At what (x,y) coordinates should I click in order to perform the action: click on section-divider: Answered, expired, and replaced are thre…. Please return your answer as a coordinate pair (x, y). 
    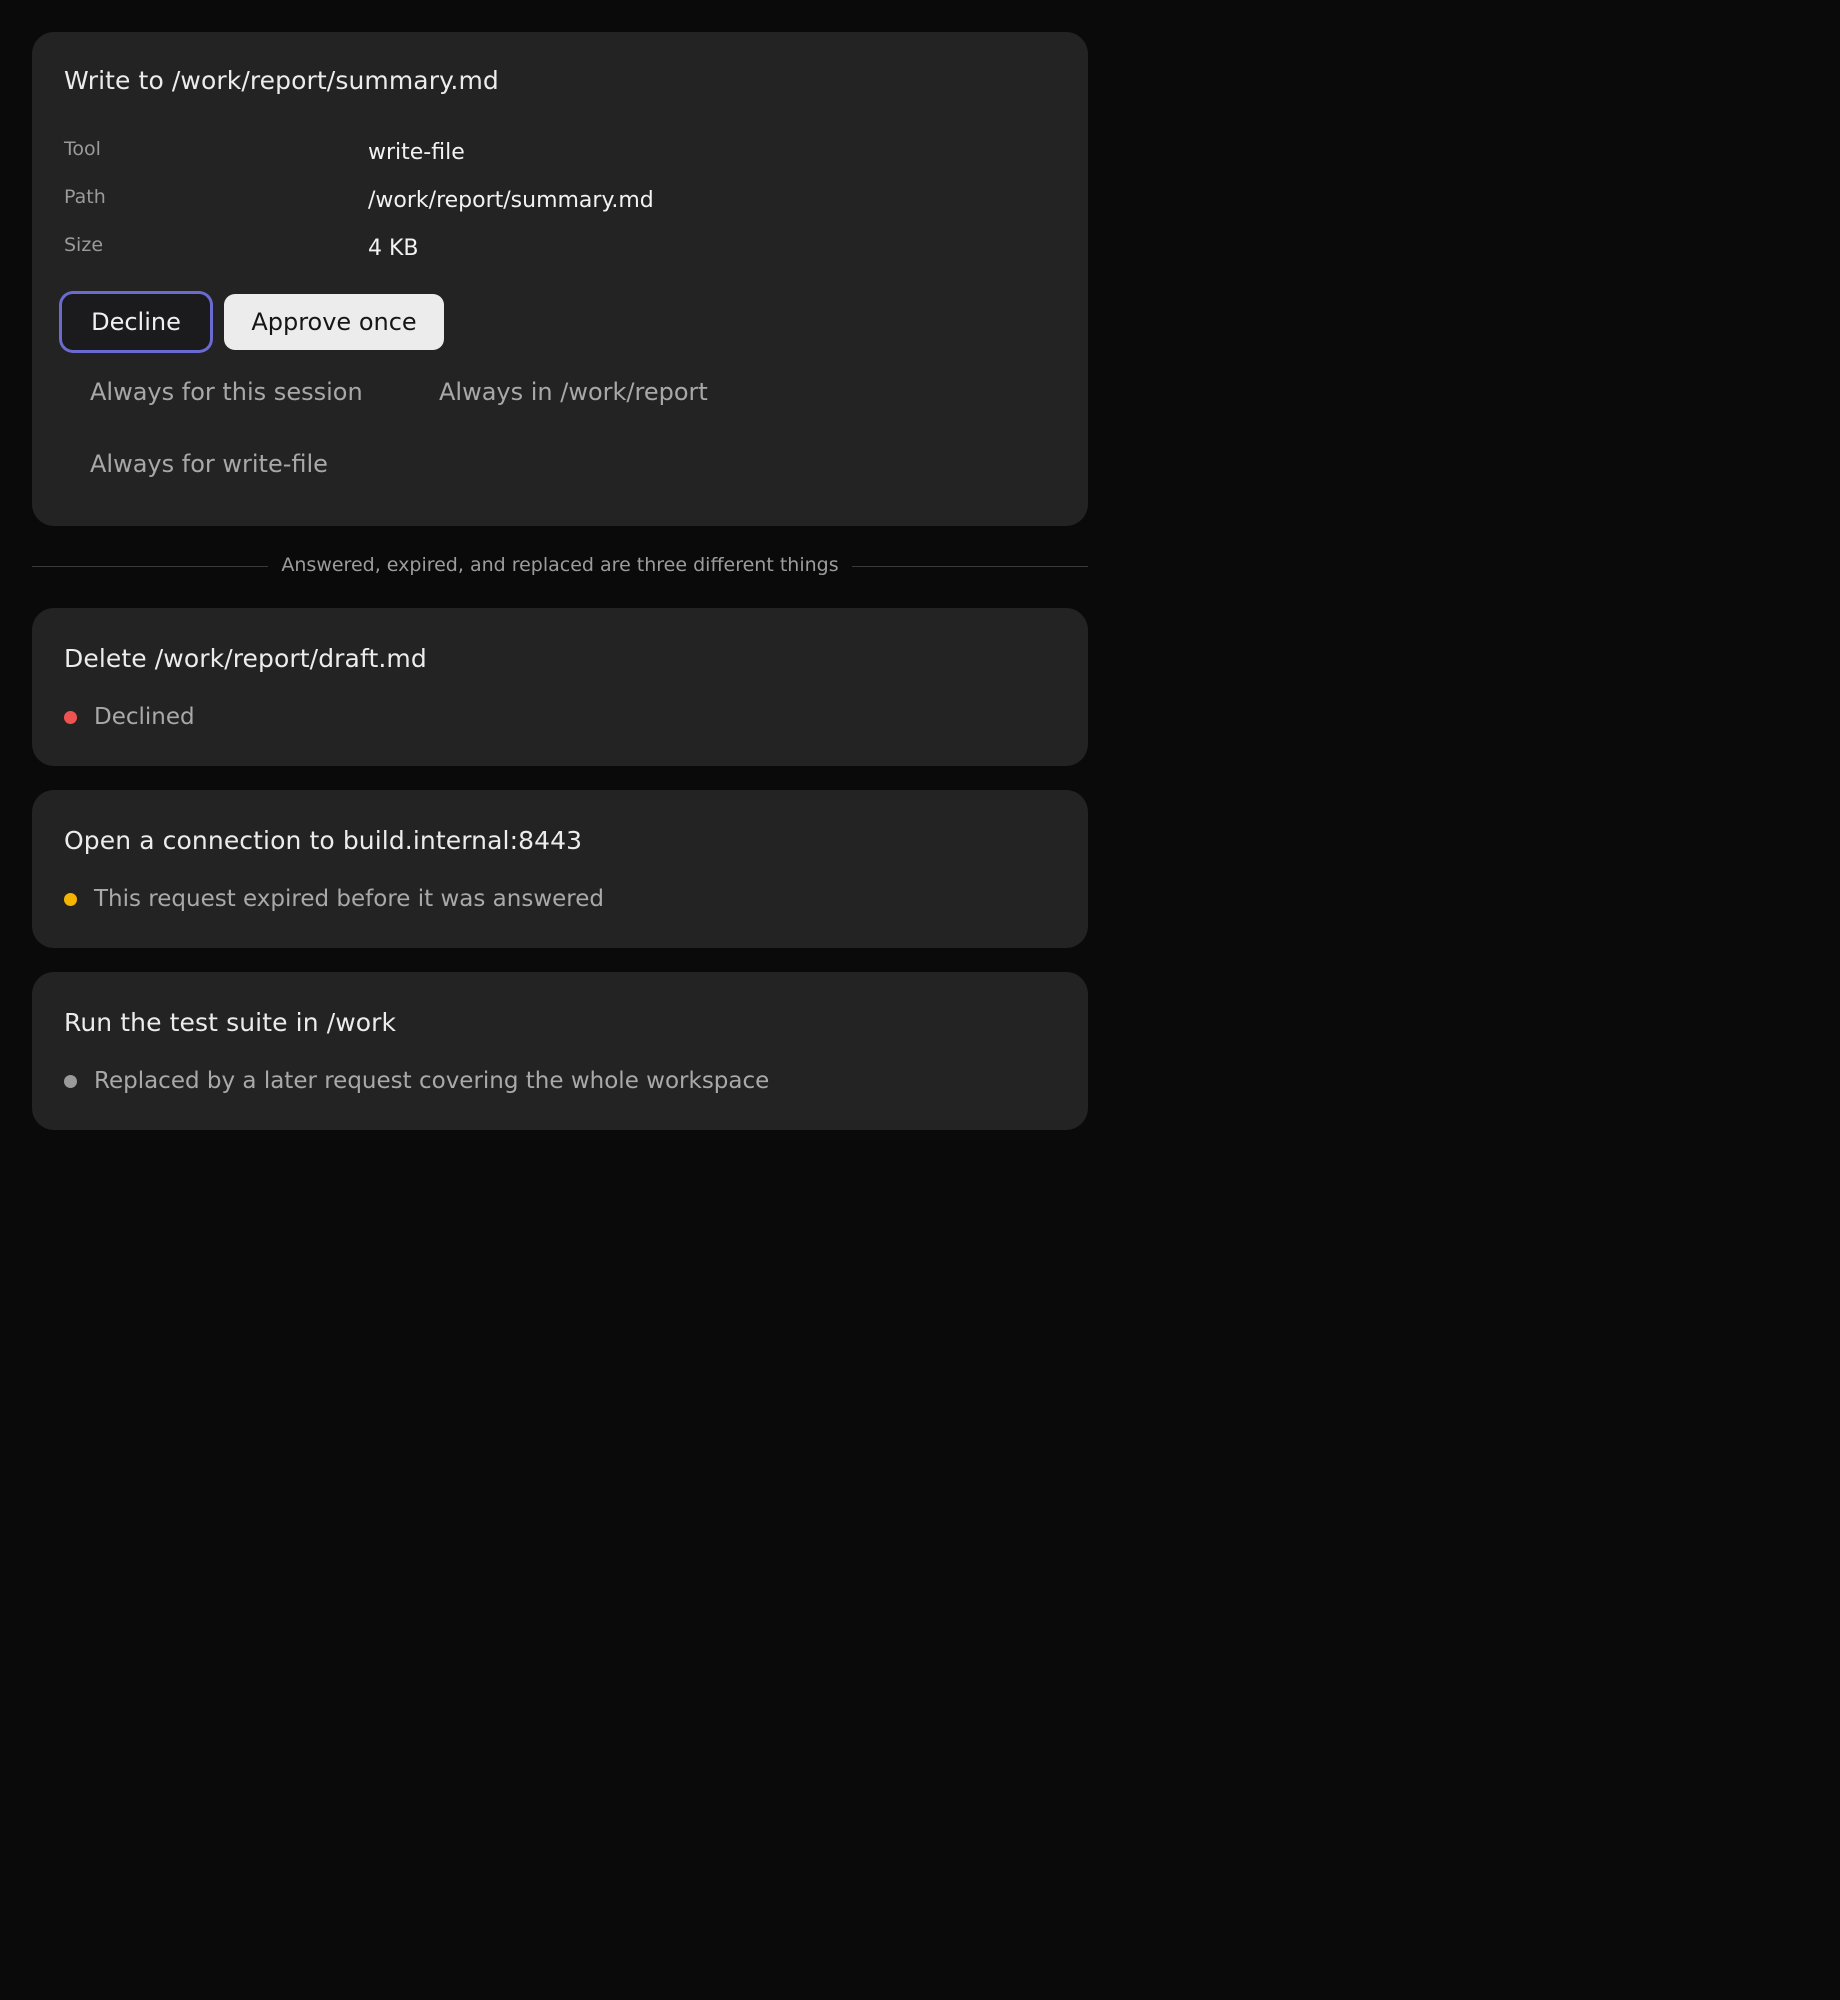
    Looking at the image, I should click on (560, 567).